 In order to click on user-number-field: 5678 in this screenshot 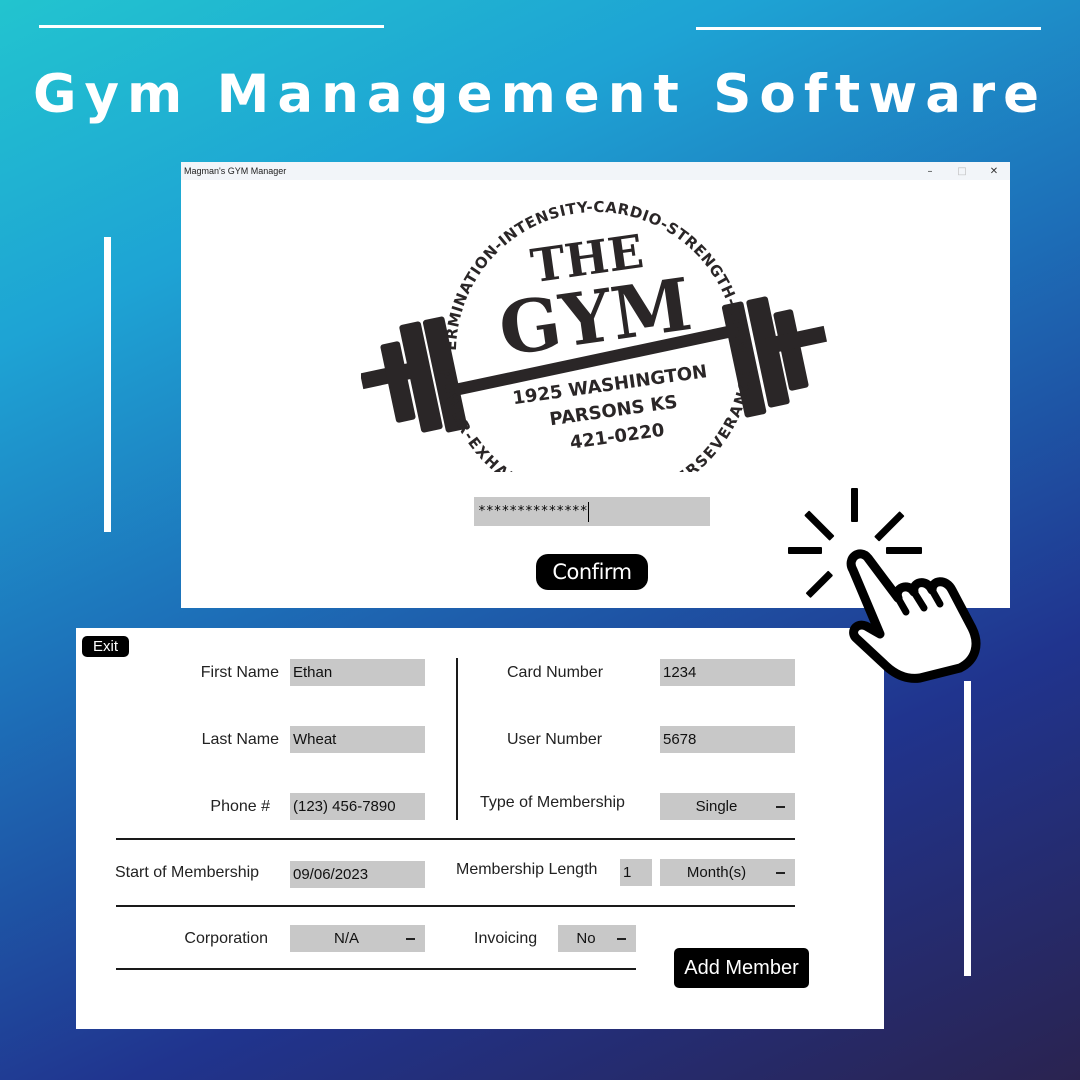, I will do `click(727, 739)`.